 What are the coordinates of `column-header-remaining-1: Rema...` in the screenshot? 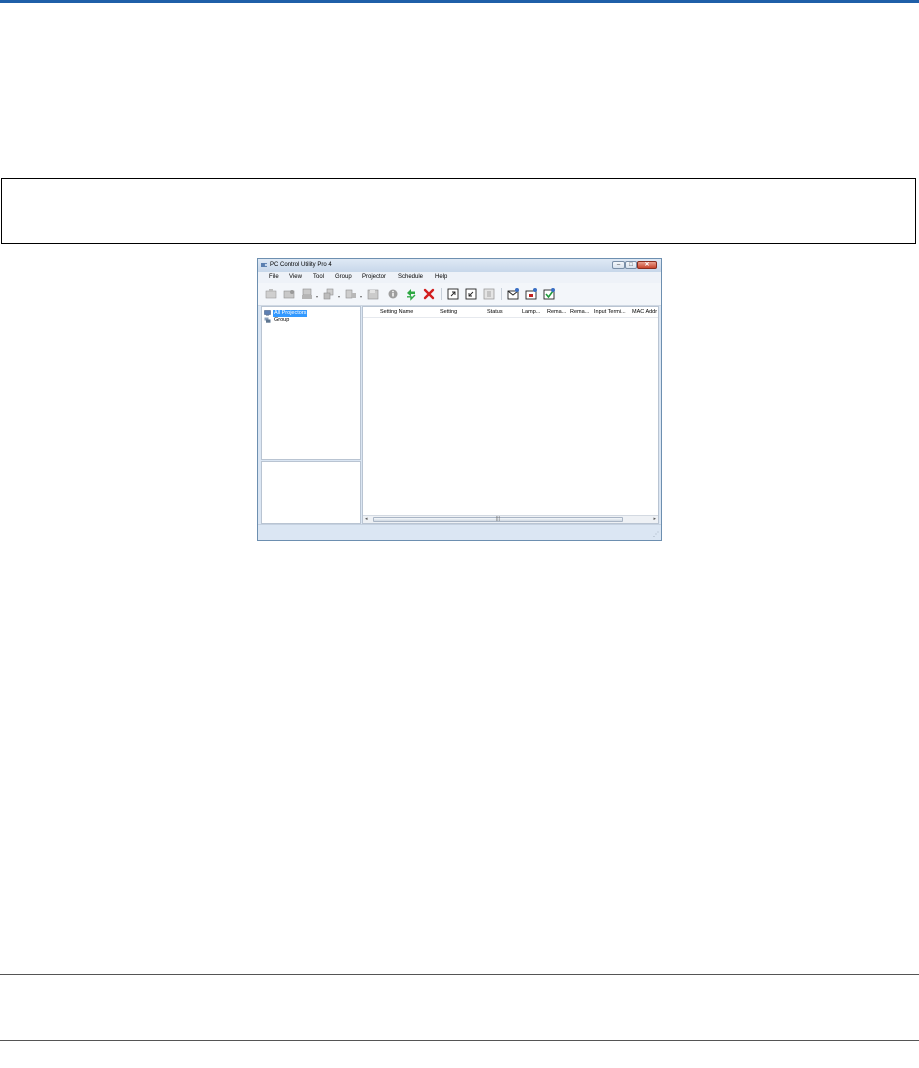 It's located at (556, 312).